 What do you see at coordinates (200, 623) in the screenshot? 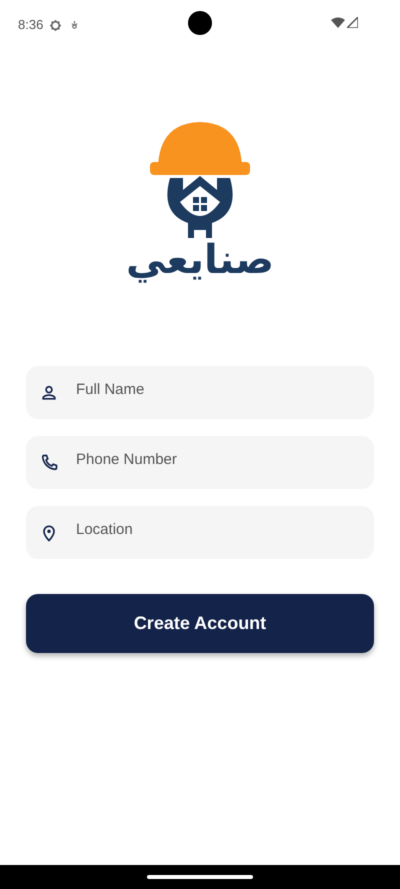
I see `create-account-button: Create Account` at bounding box center [200, 623].